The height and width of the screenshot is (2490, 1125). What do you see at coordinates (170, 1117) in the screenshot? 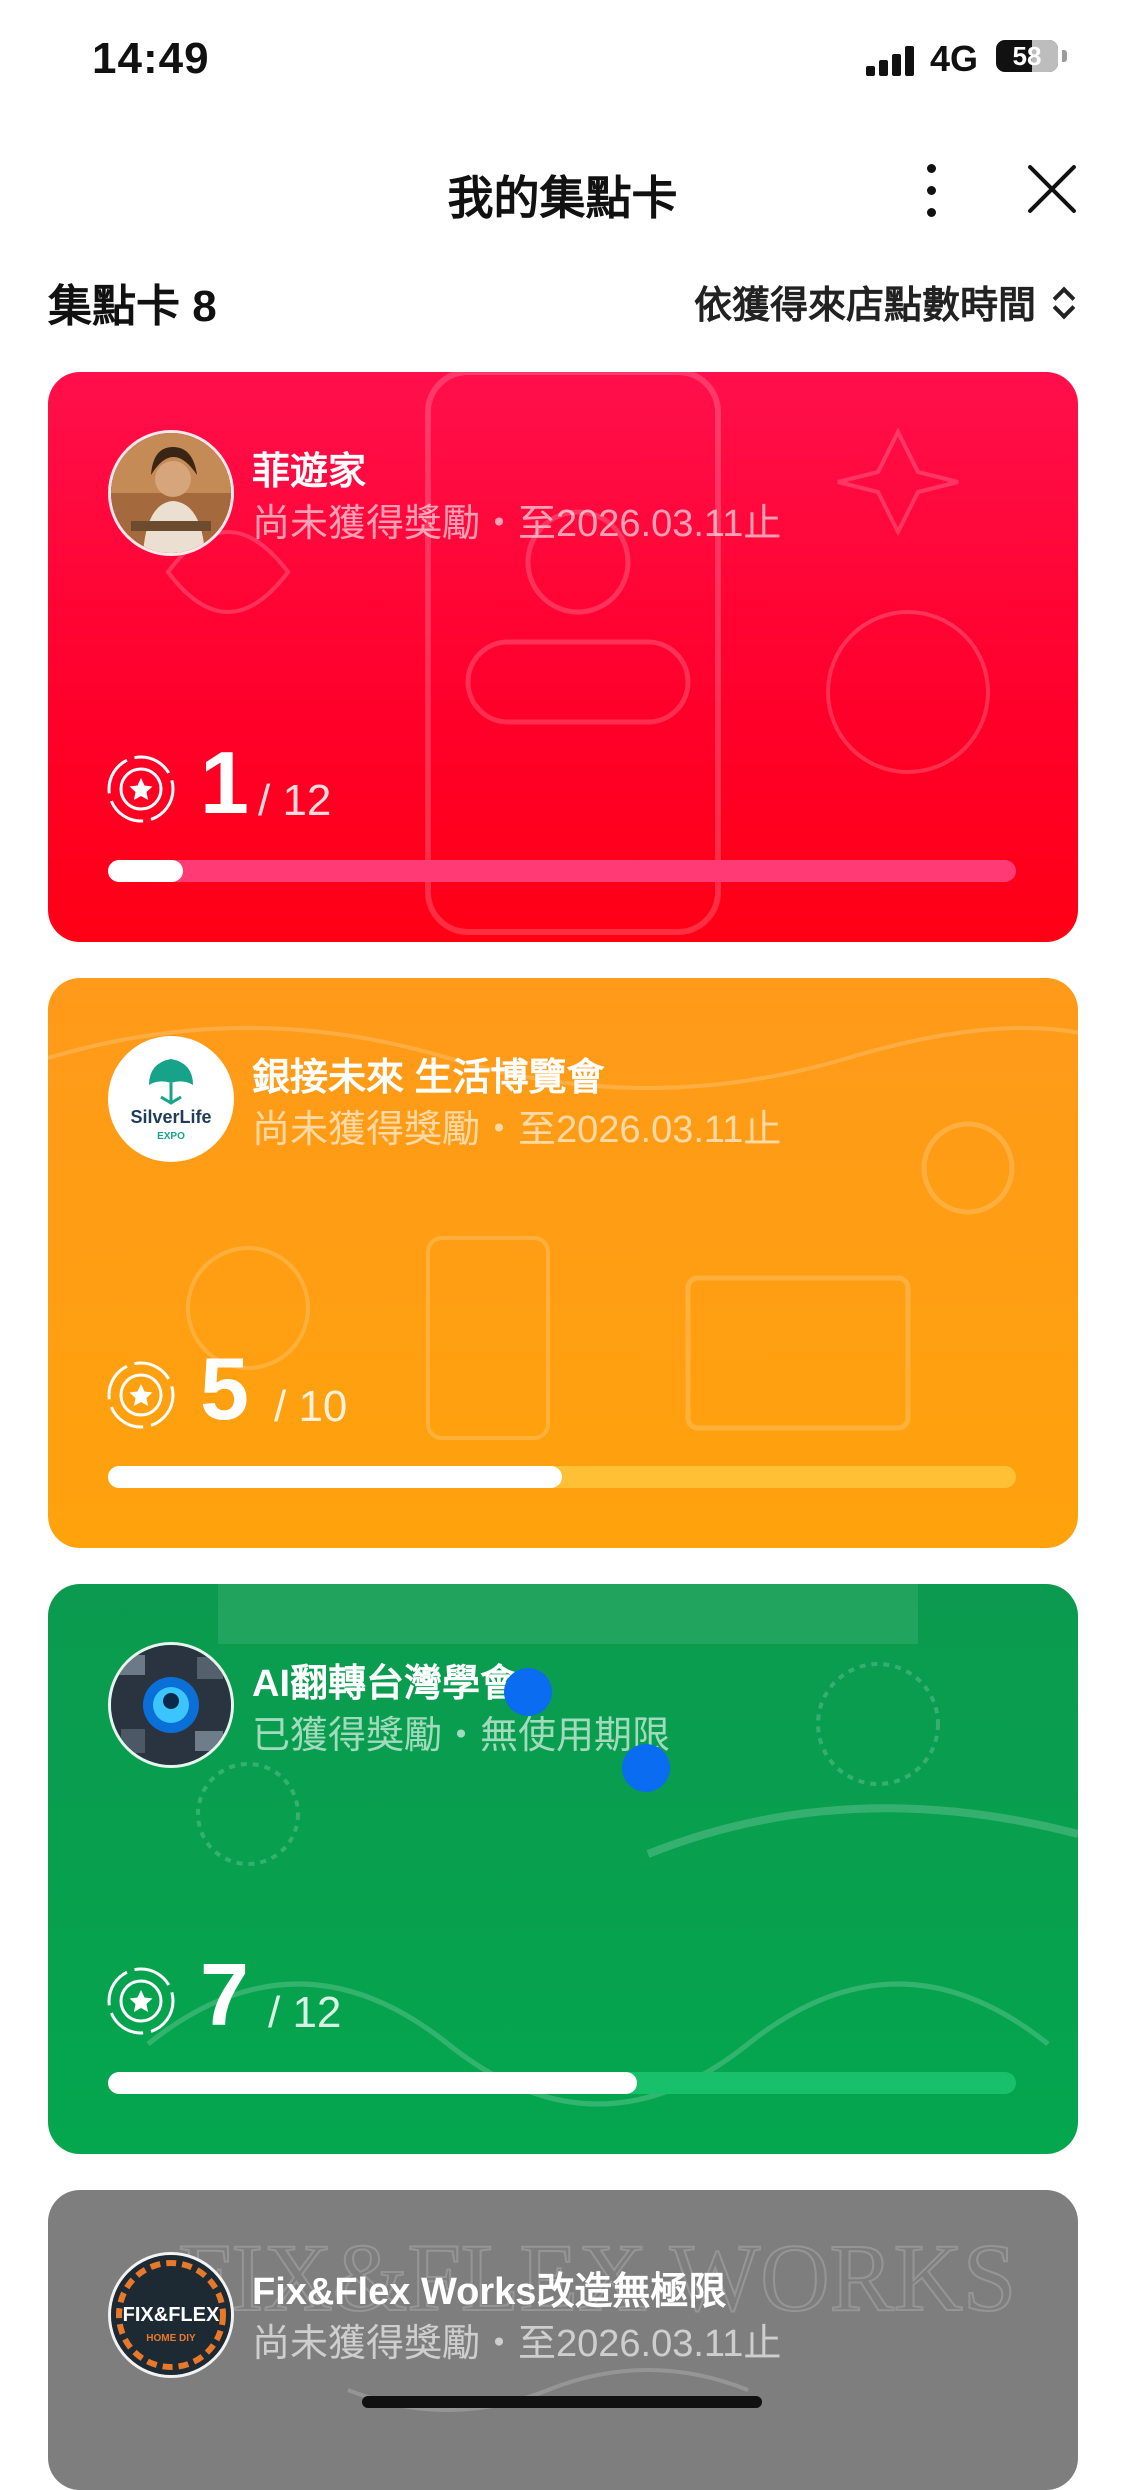
I see `logo-text: SilverLife` at bounding box center [170, 1117].